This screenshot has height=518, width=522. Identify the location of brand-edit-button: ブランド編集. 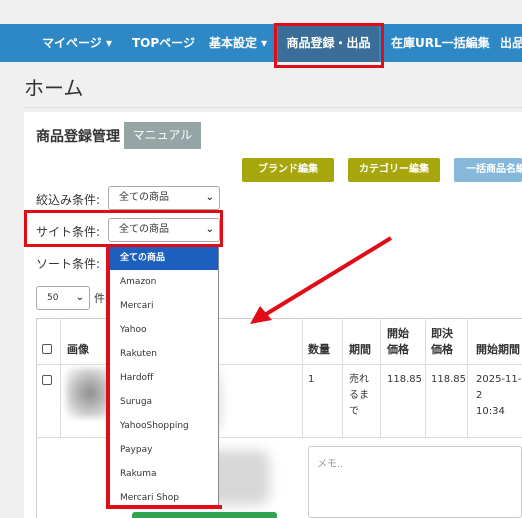
(288, 170).